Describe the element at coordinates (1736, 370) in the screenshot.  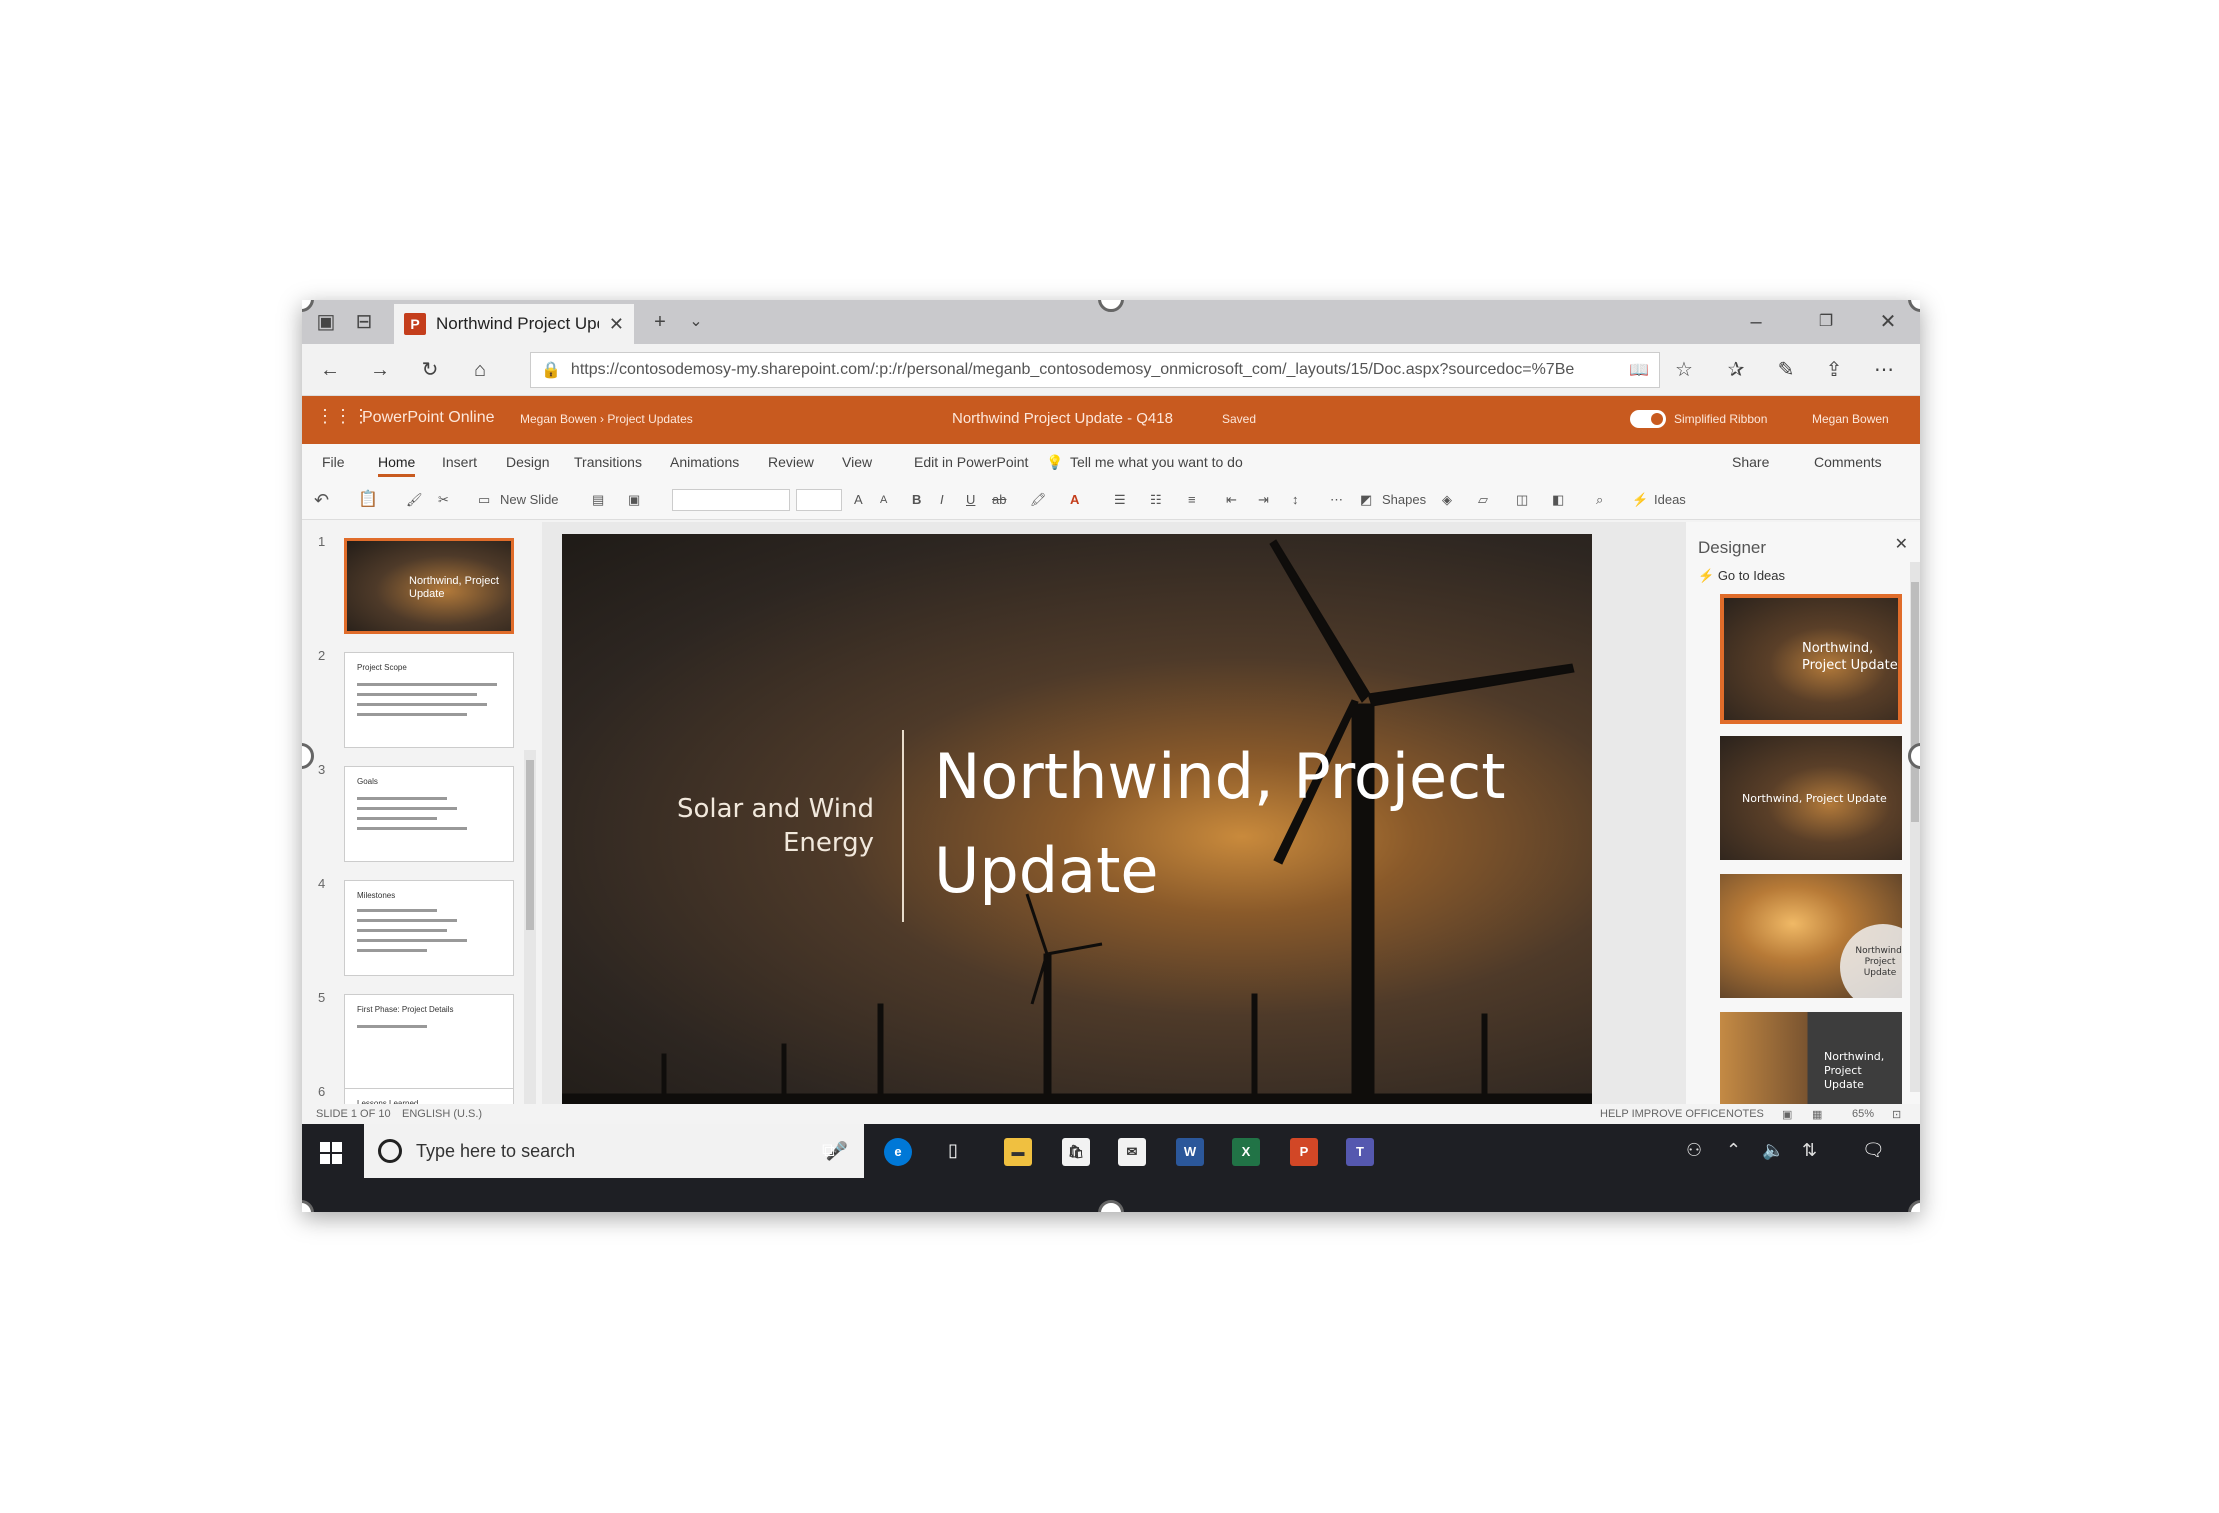
I see `favorites-hub-icon: ✰` at that location.